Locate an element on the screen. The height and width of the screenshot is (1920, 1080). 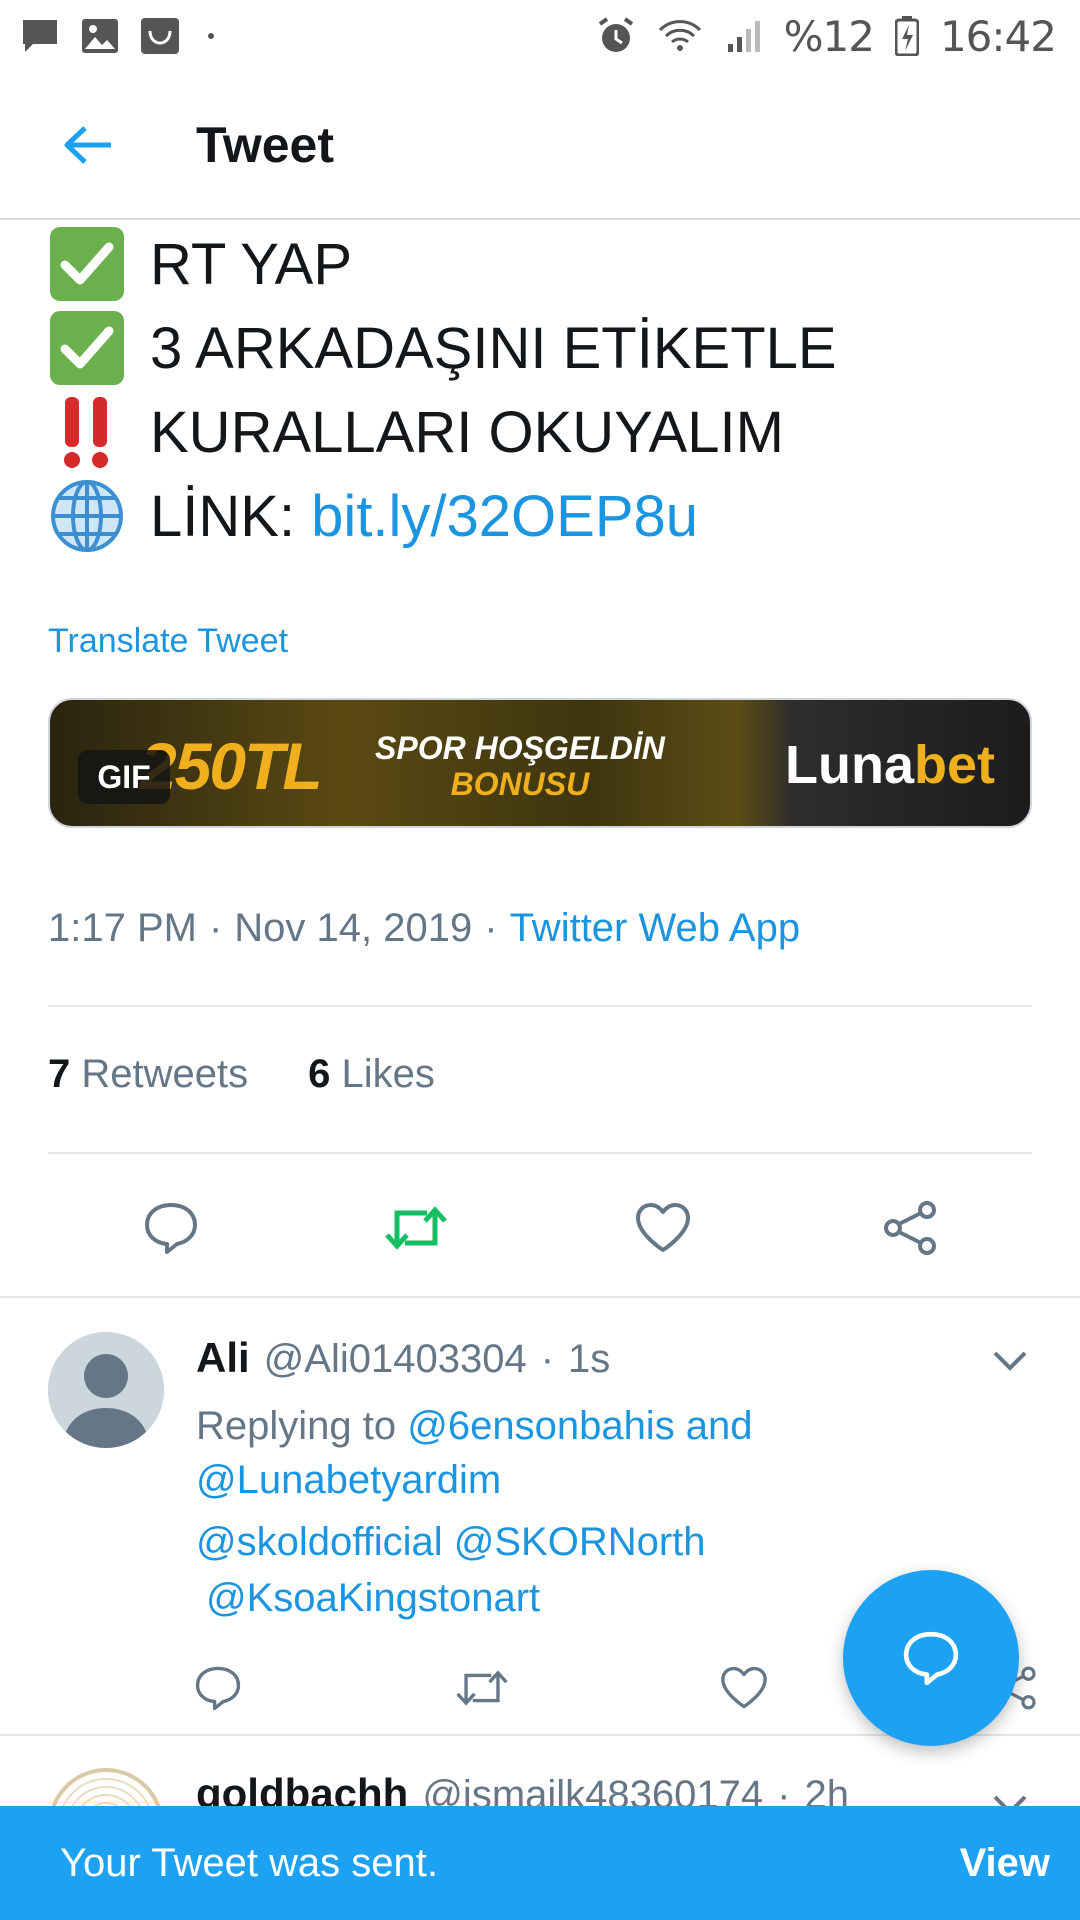
reply-author-handle: @Ali01403304 is located at coordinates (395, 1359).